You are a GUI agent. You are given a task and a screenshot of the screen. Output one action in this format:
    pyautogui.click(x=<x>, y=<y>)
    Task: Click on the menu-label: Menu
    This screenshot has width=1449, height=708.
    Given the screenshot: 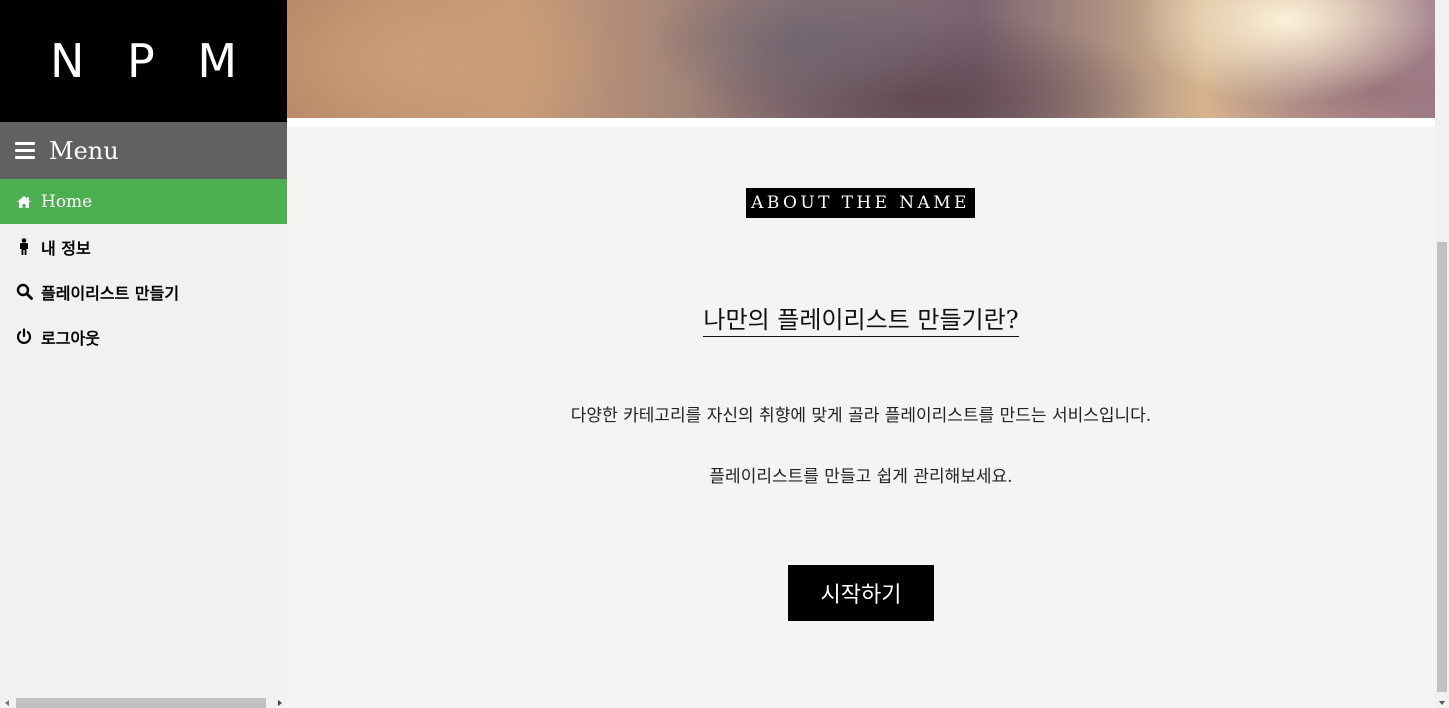 What is the action you would take?
    pyautogui.click(x=84, y=150)
    